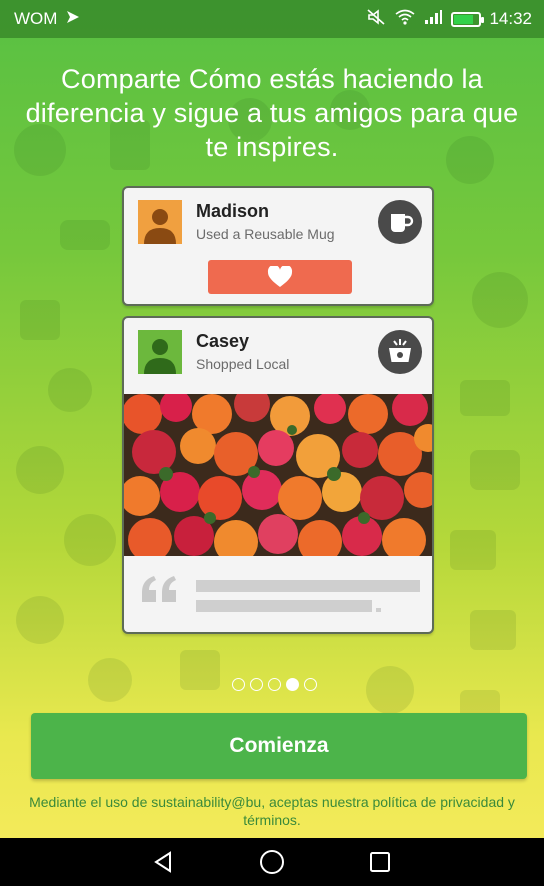 The image size is (544, 886). What do you see at coordinates (265, 234) in the screenshot?
I see `card-action-text: Used a Reusable Mug` at bounding box center [265, 234].